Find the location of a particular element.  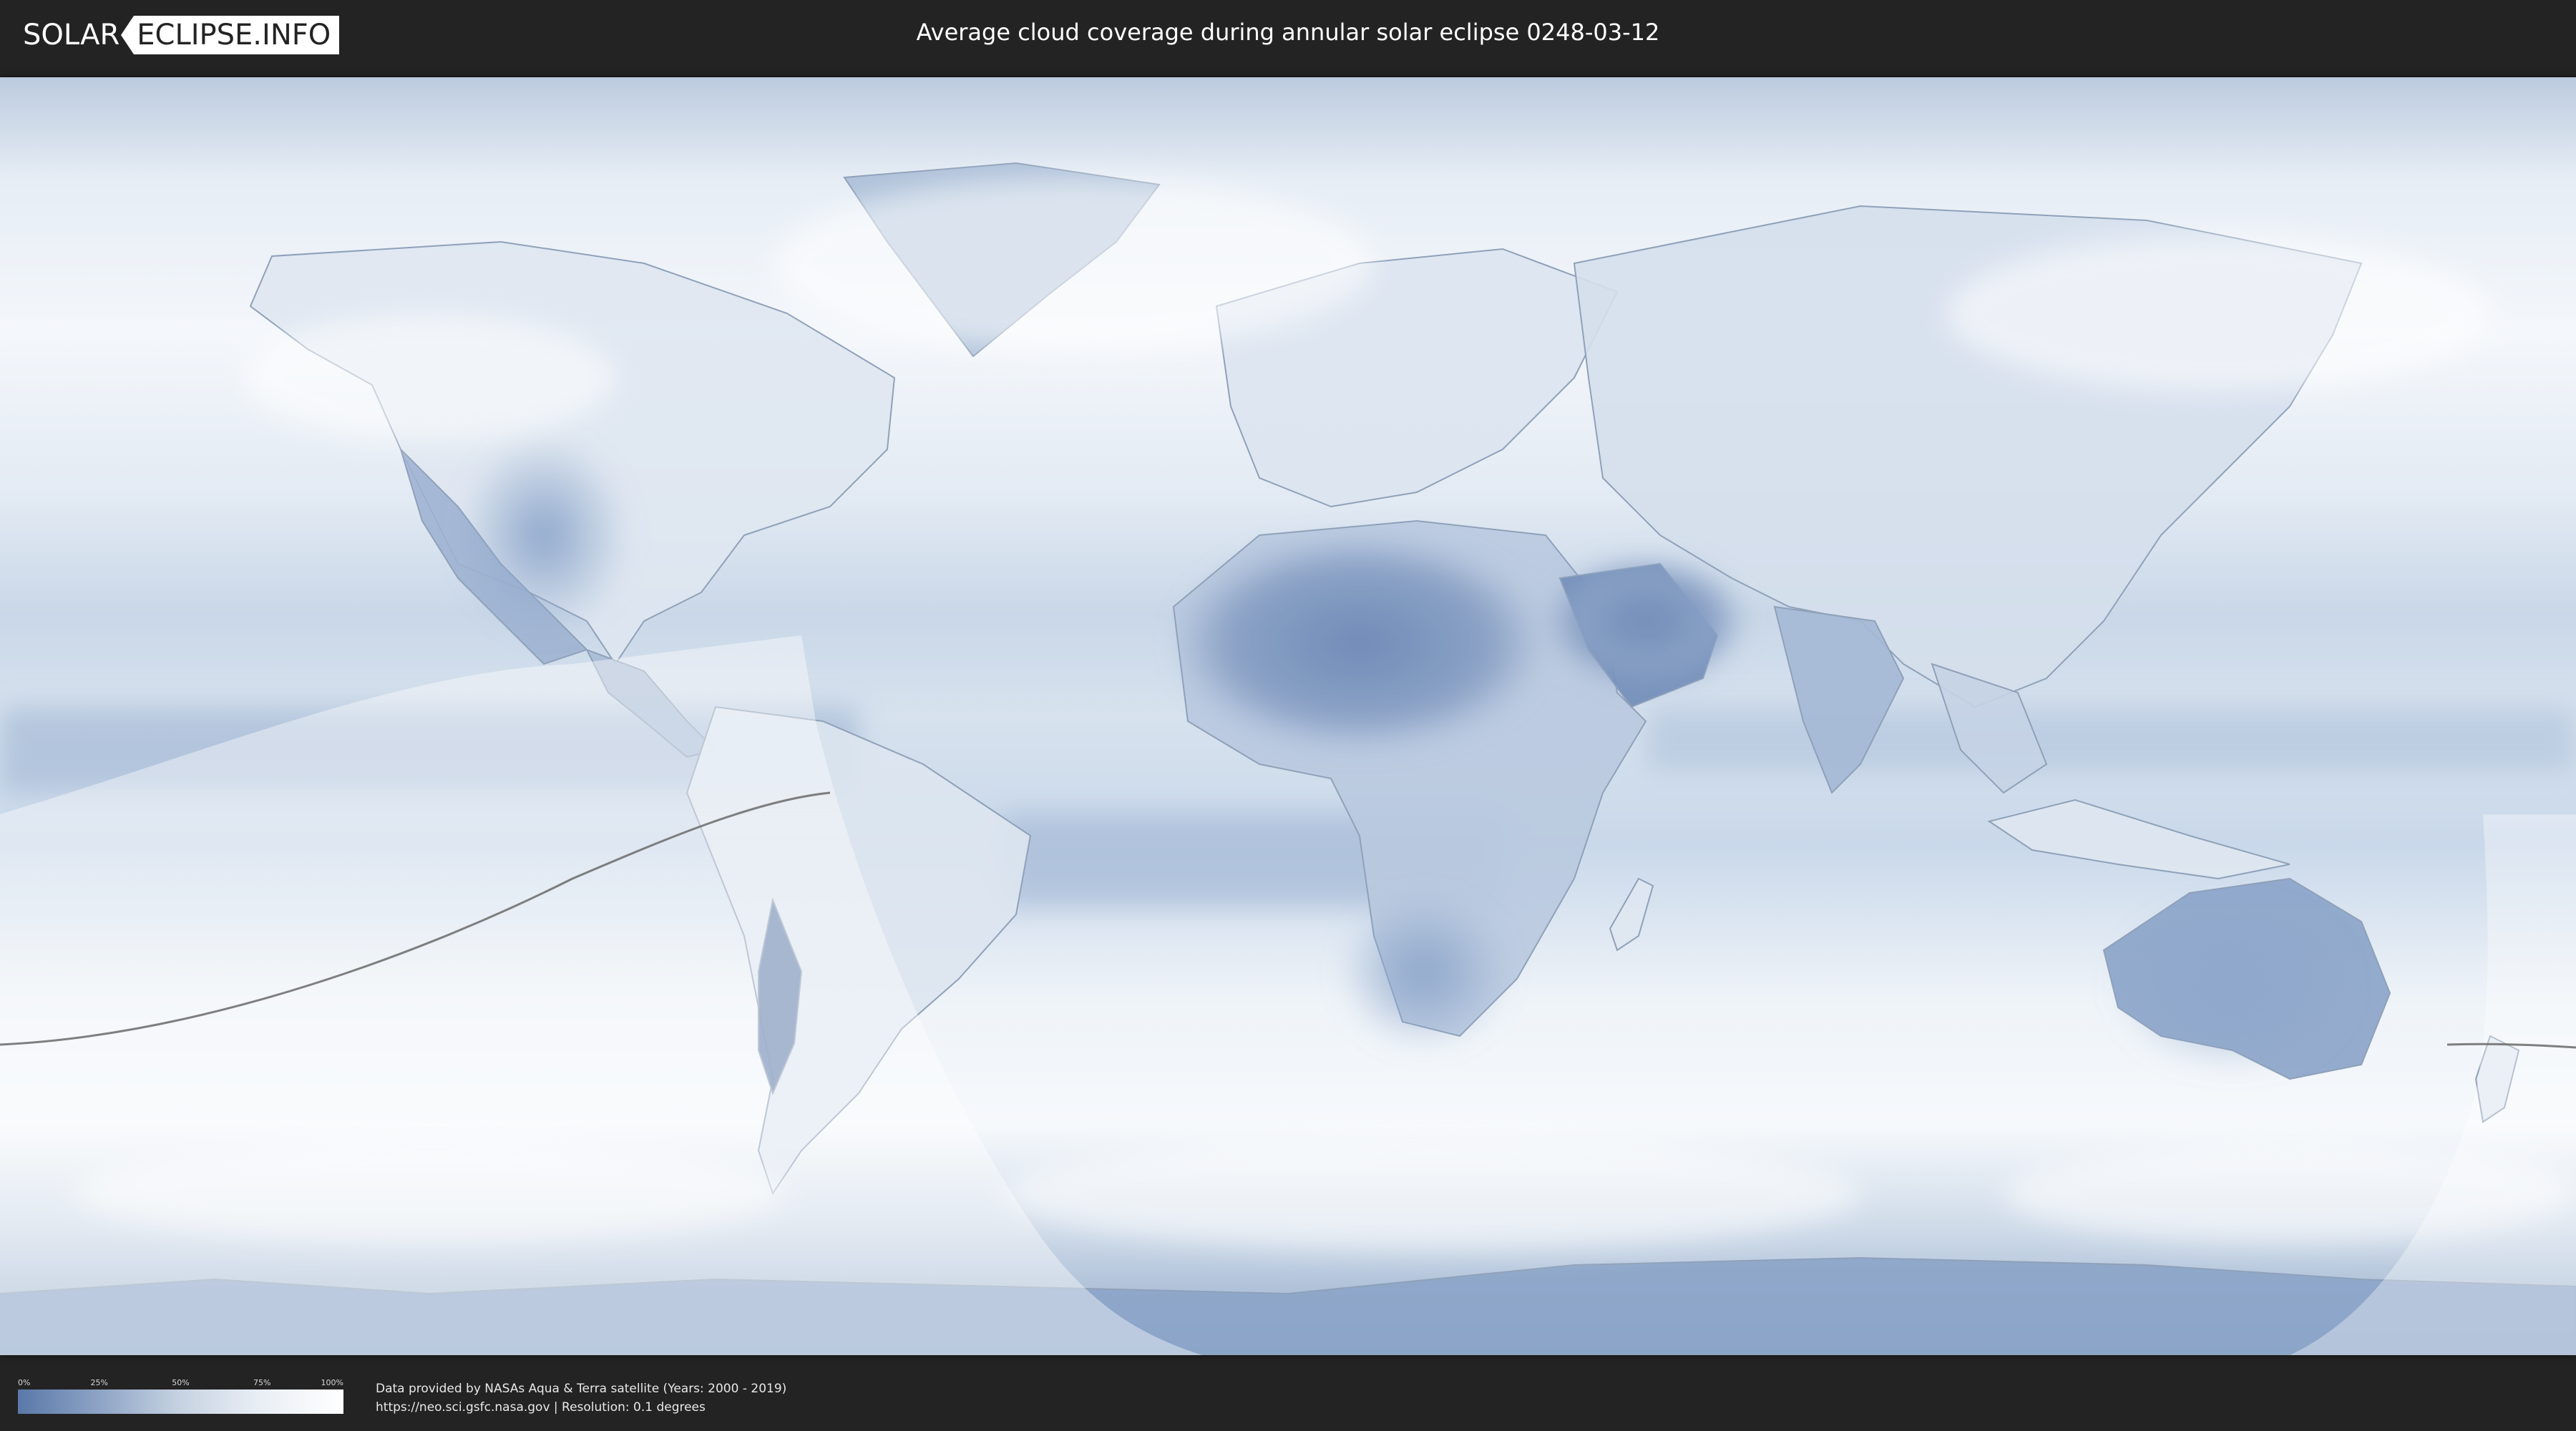

cloud-coverage-legend: 0% 25% 50% 75% 100% is located at coordinates (180, 1396).